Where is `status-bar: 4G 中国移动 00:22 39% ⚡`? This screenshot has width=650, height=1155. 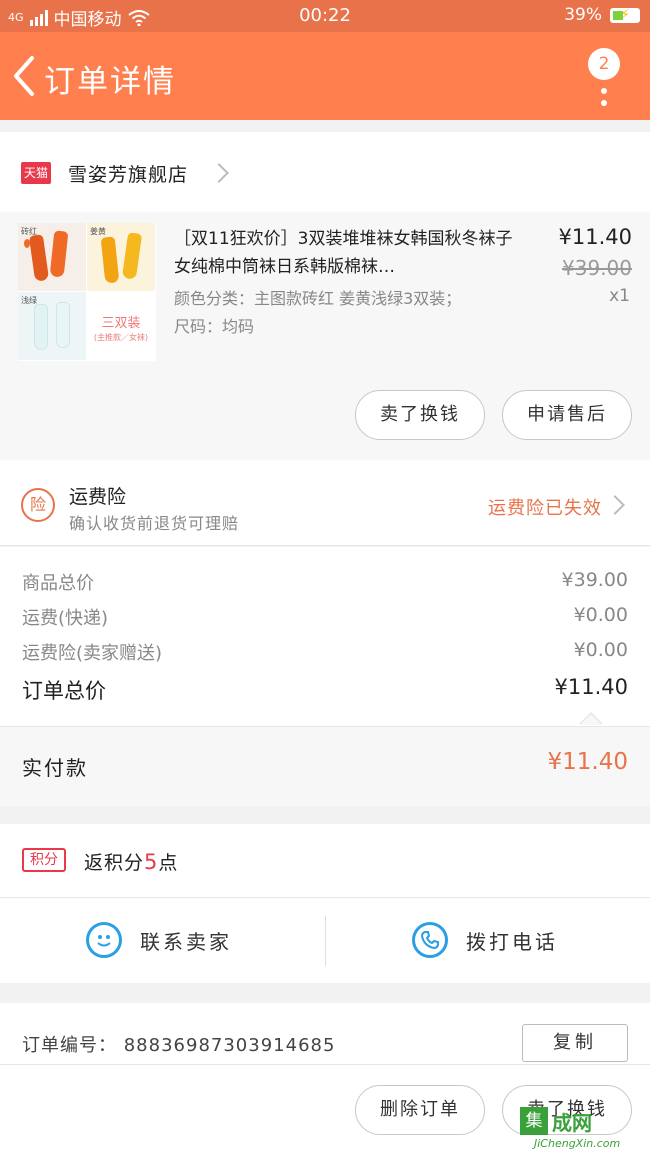
status-bar: 4G 中国移动 00:22 39% ⚡ is located at coordinates (325, 16).